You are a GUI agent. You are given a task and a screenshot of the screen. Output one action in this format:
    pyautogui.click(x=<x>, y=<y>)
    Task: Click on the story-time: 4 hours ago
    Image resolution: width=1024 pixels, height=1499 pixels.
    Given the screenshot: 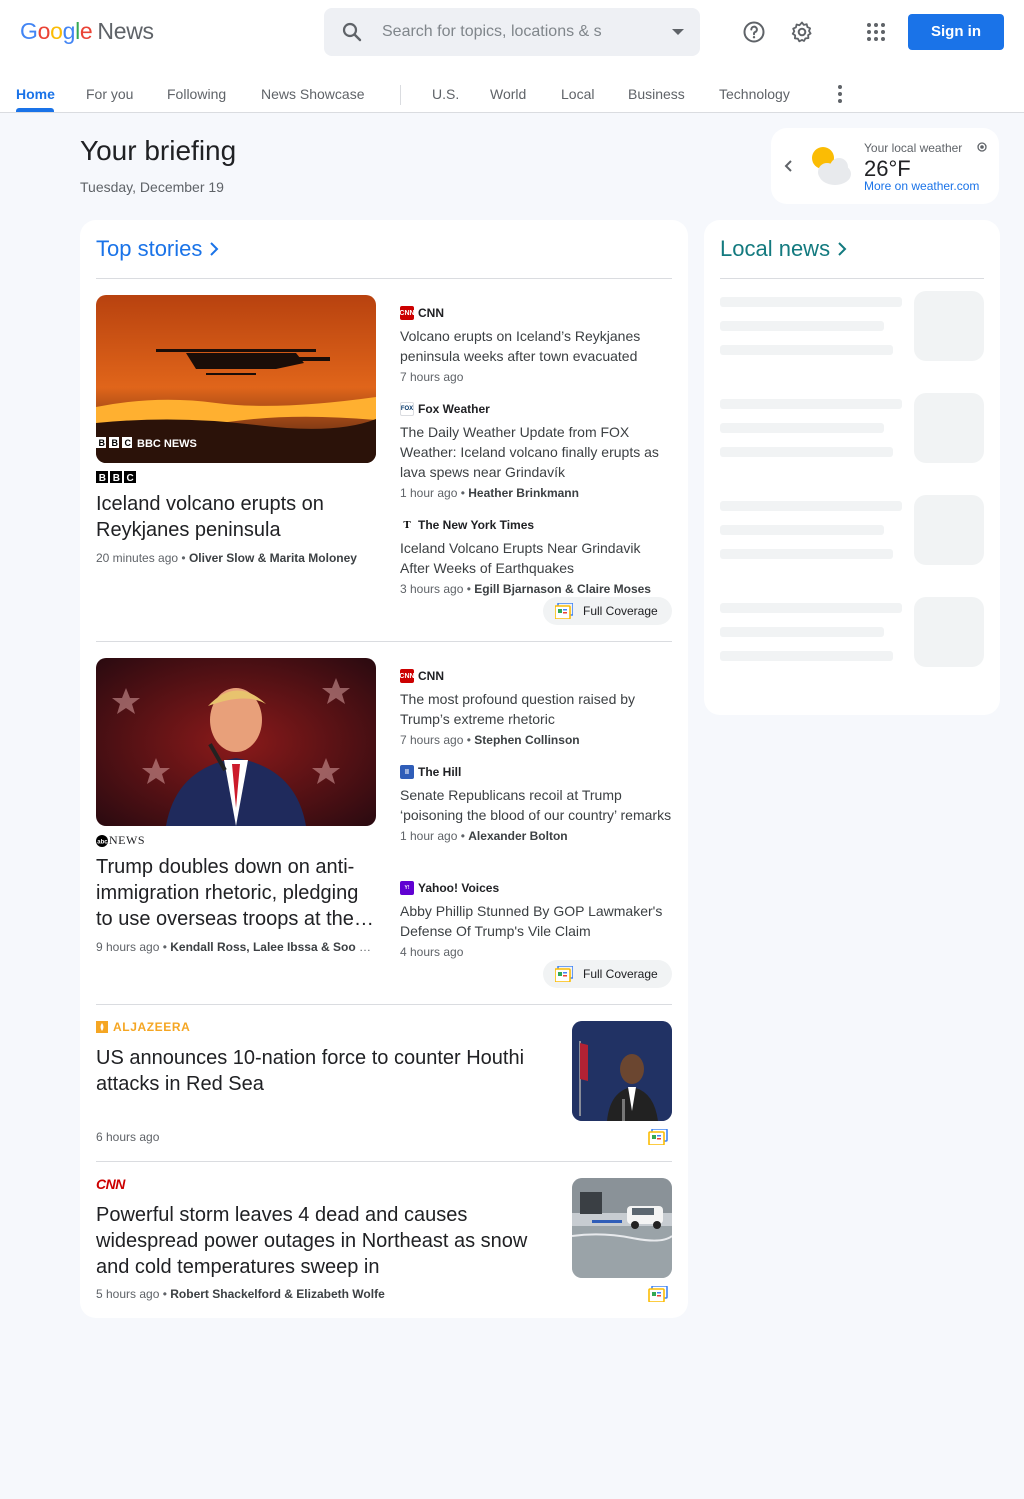 What is the action you would take?
    pyautogui.click(x=432, y=952)
    